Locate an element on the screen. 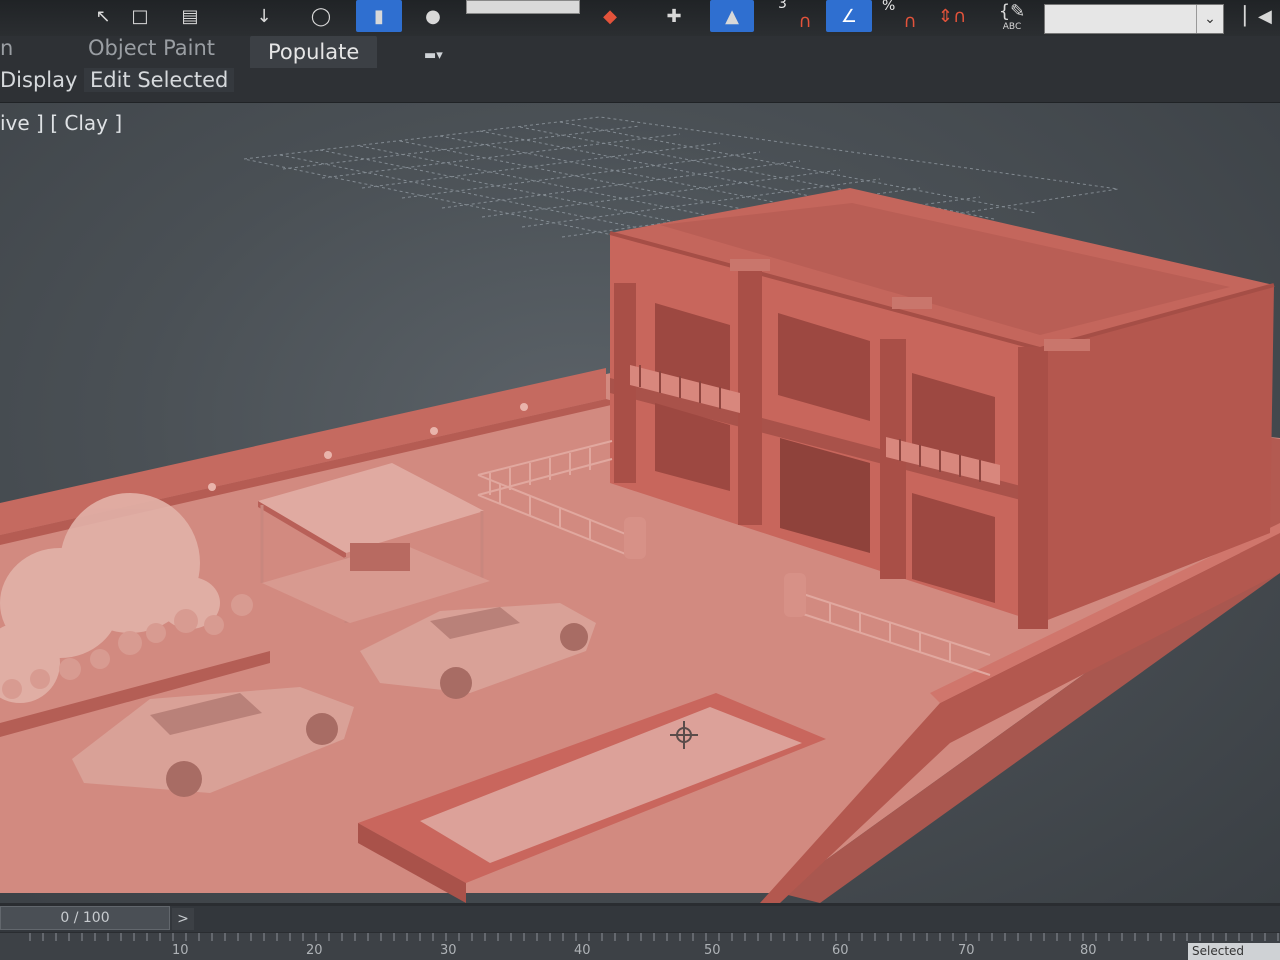 The width and height of the screenshot is (1280, 960). ribbon-options-dropdown-icon: ▬▾ is located at coordinates (444, 57).